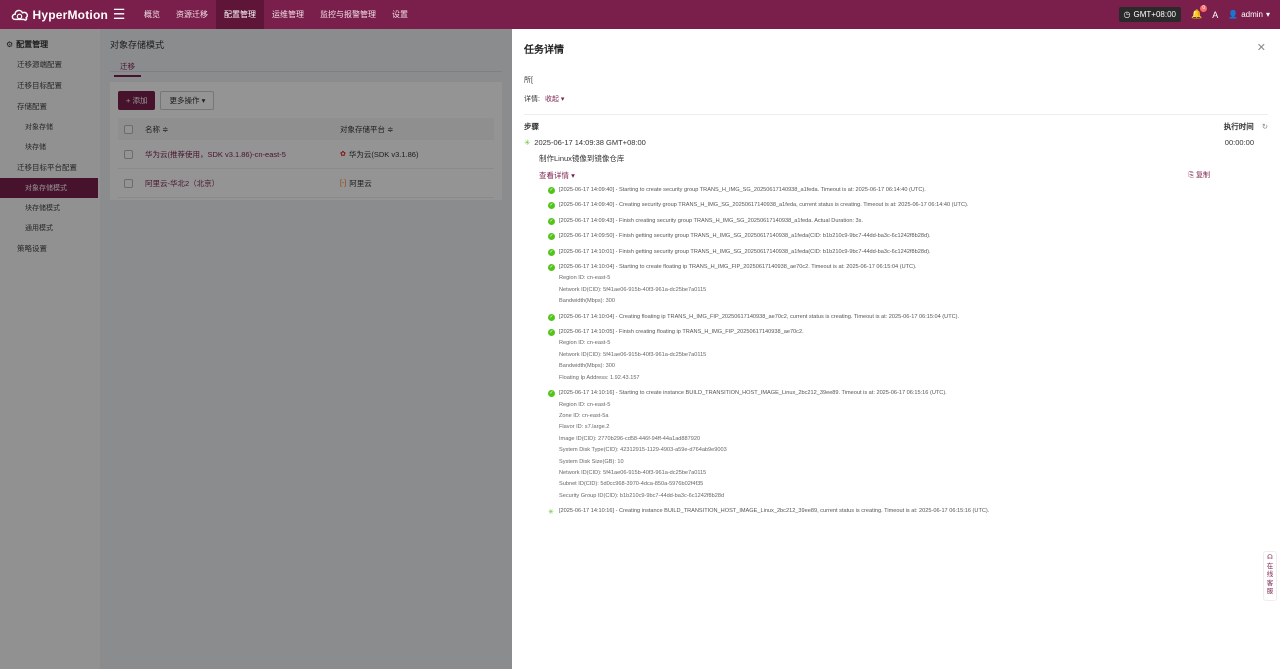  Describe the element at coordinates (119, 14) in the screenshot. I see `menu-toggle-icon: ☰` at that location.